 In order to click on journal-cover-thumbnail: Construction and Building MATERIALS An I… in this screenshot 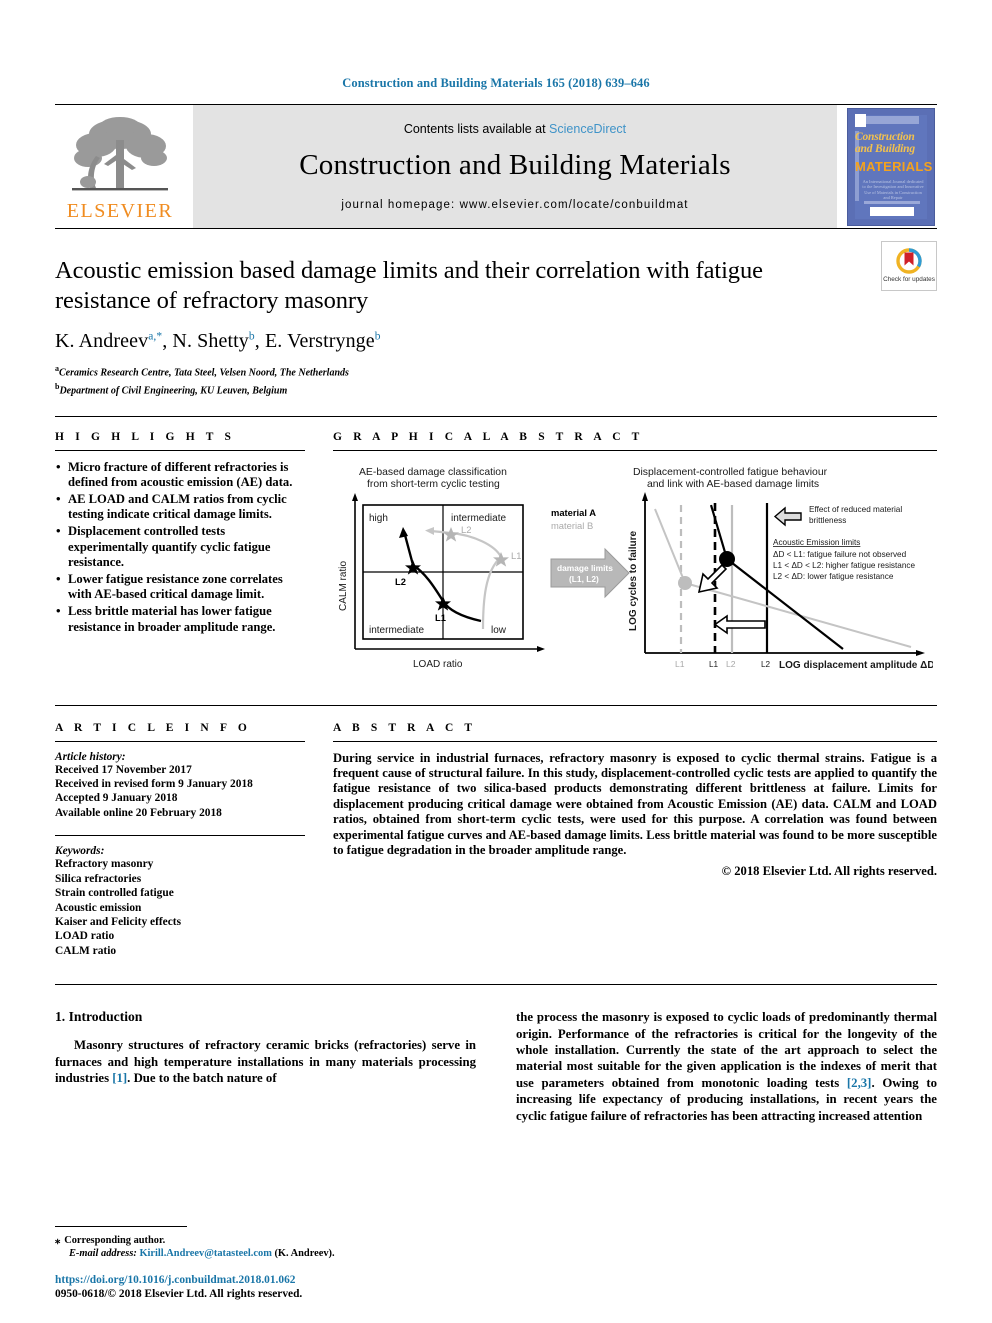, I will do `click(891, 166)`.